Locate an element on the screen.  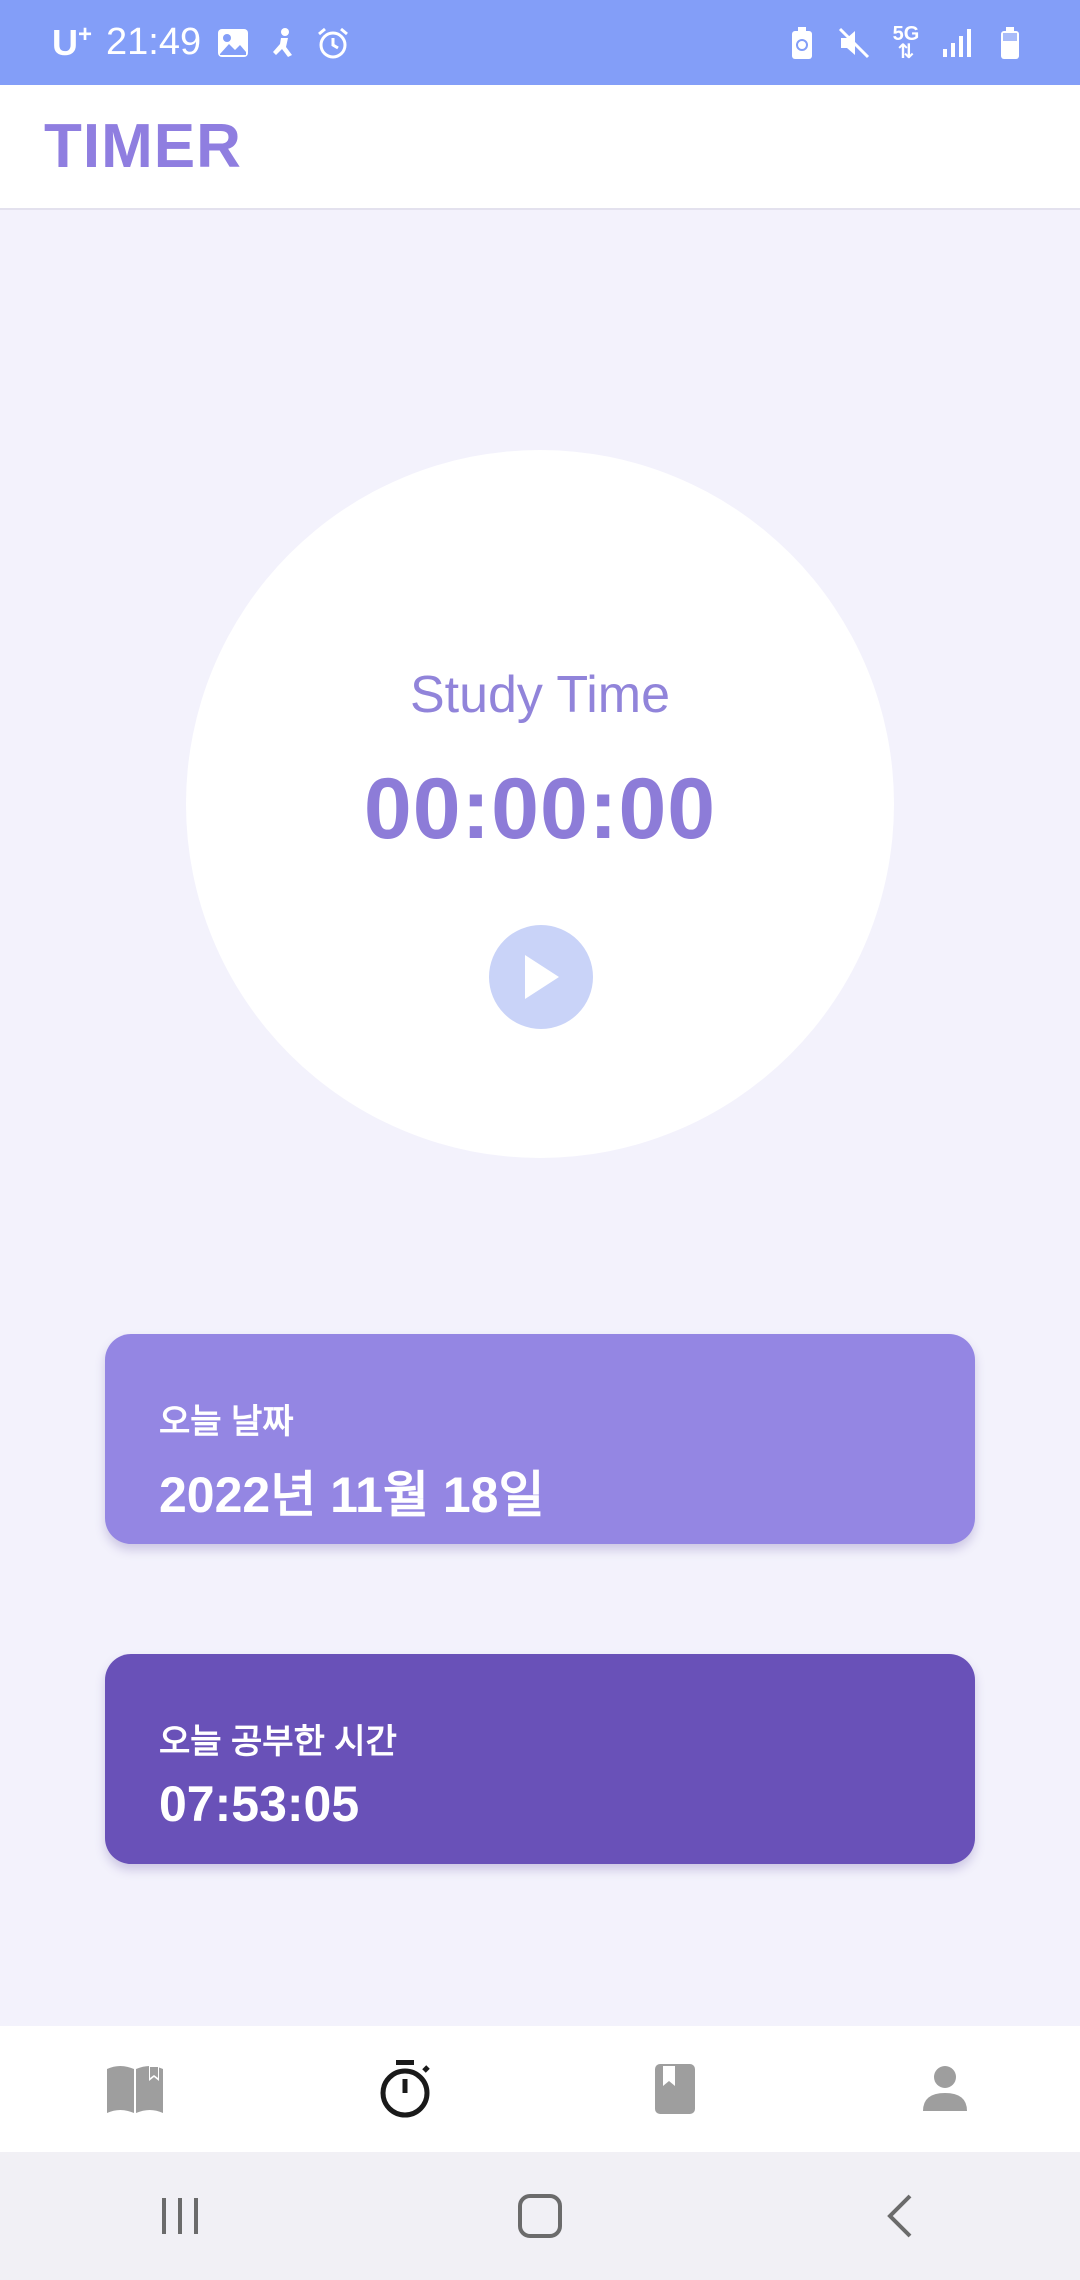
home-icon is located at coordinates (540, 2216).